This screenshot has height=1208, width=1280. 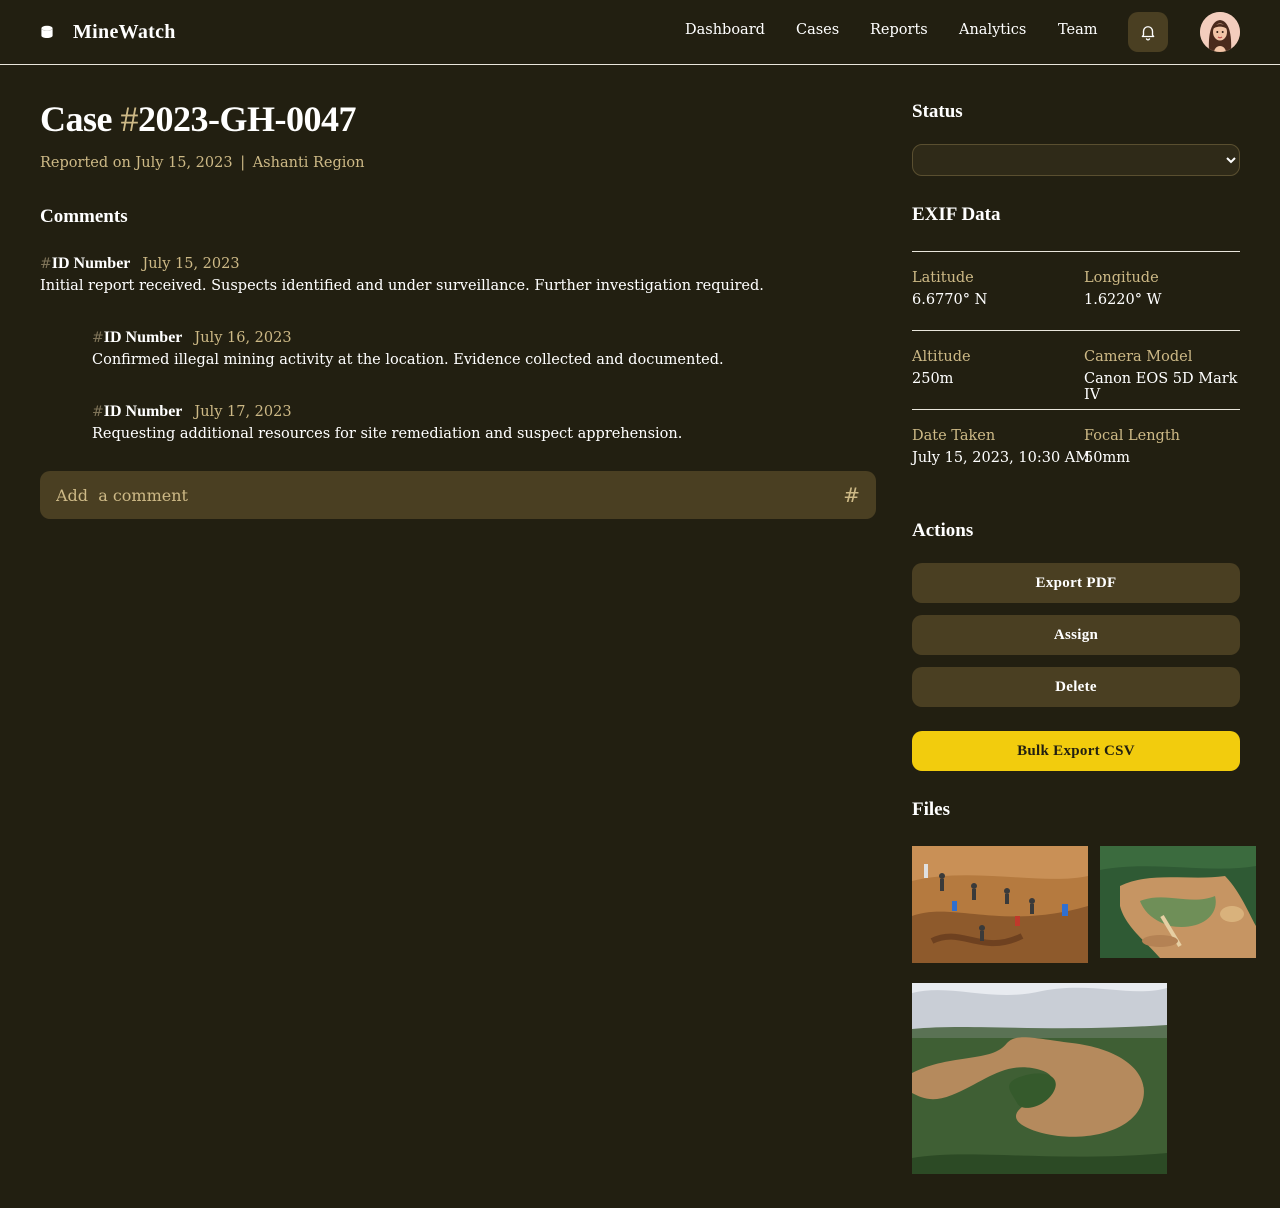 What do you see at coordinates (47, 31) in the screenshot?
I see `database-icon` at bounding box center [47, 31].